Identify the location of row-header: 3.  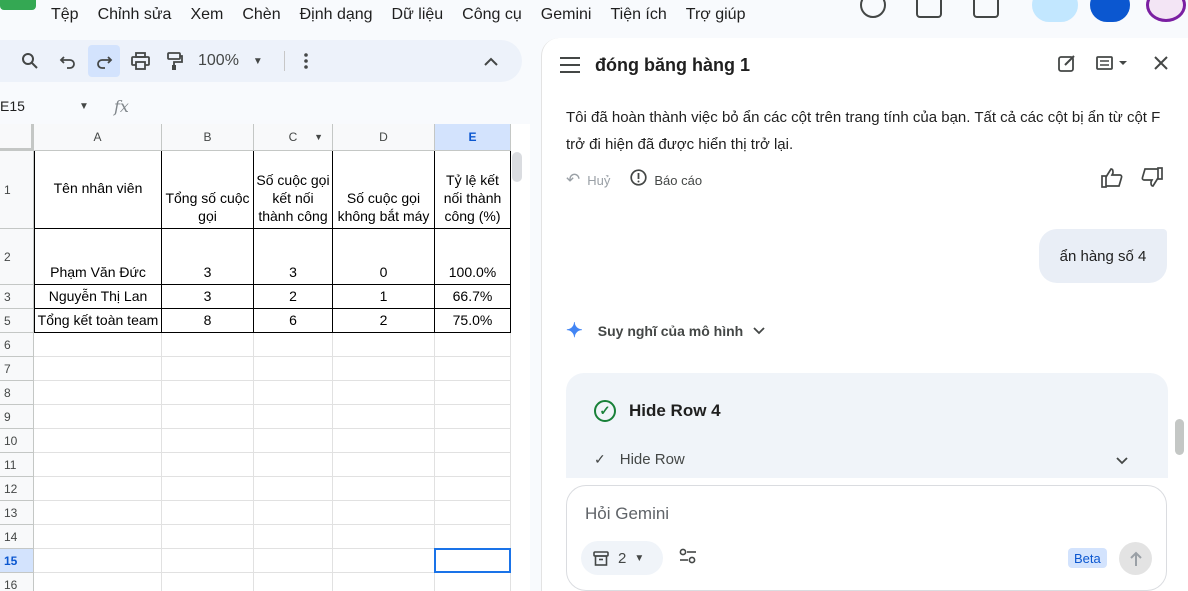
(17, 297).